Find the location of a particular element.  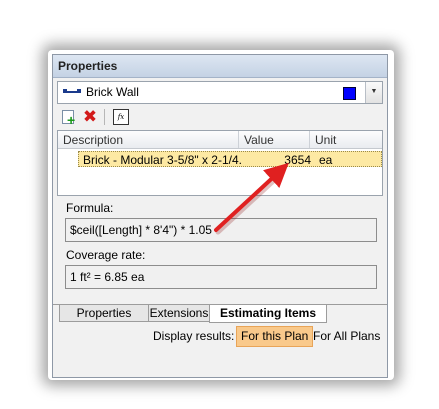

toolbar-separator is located at coordinates (104, 117).